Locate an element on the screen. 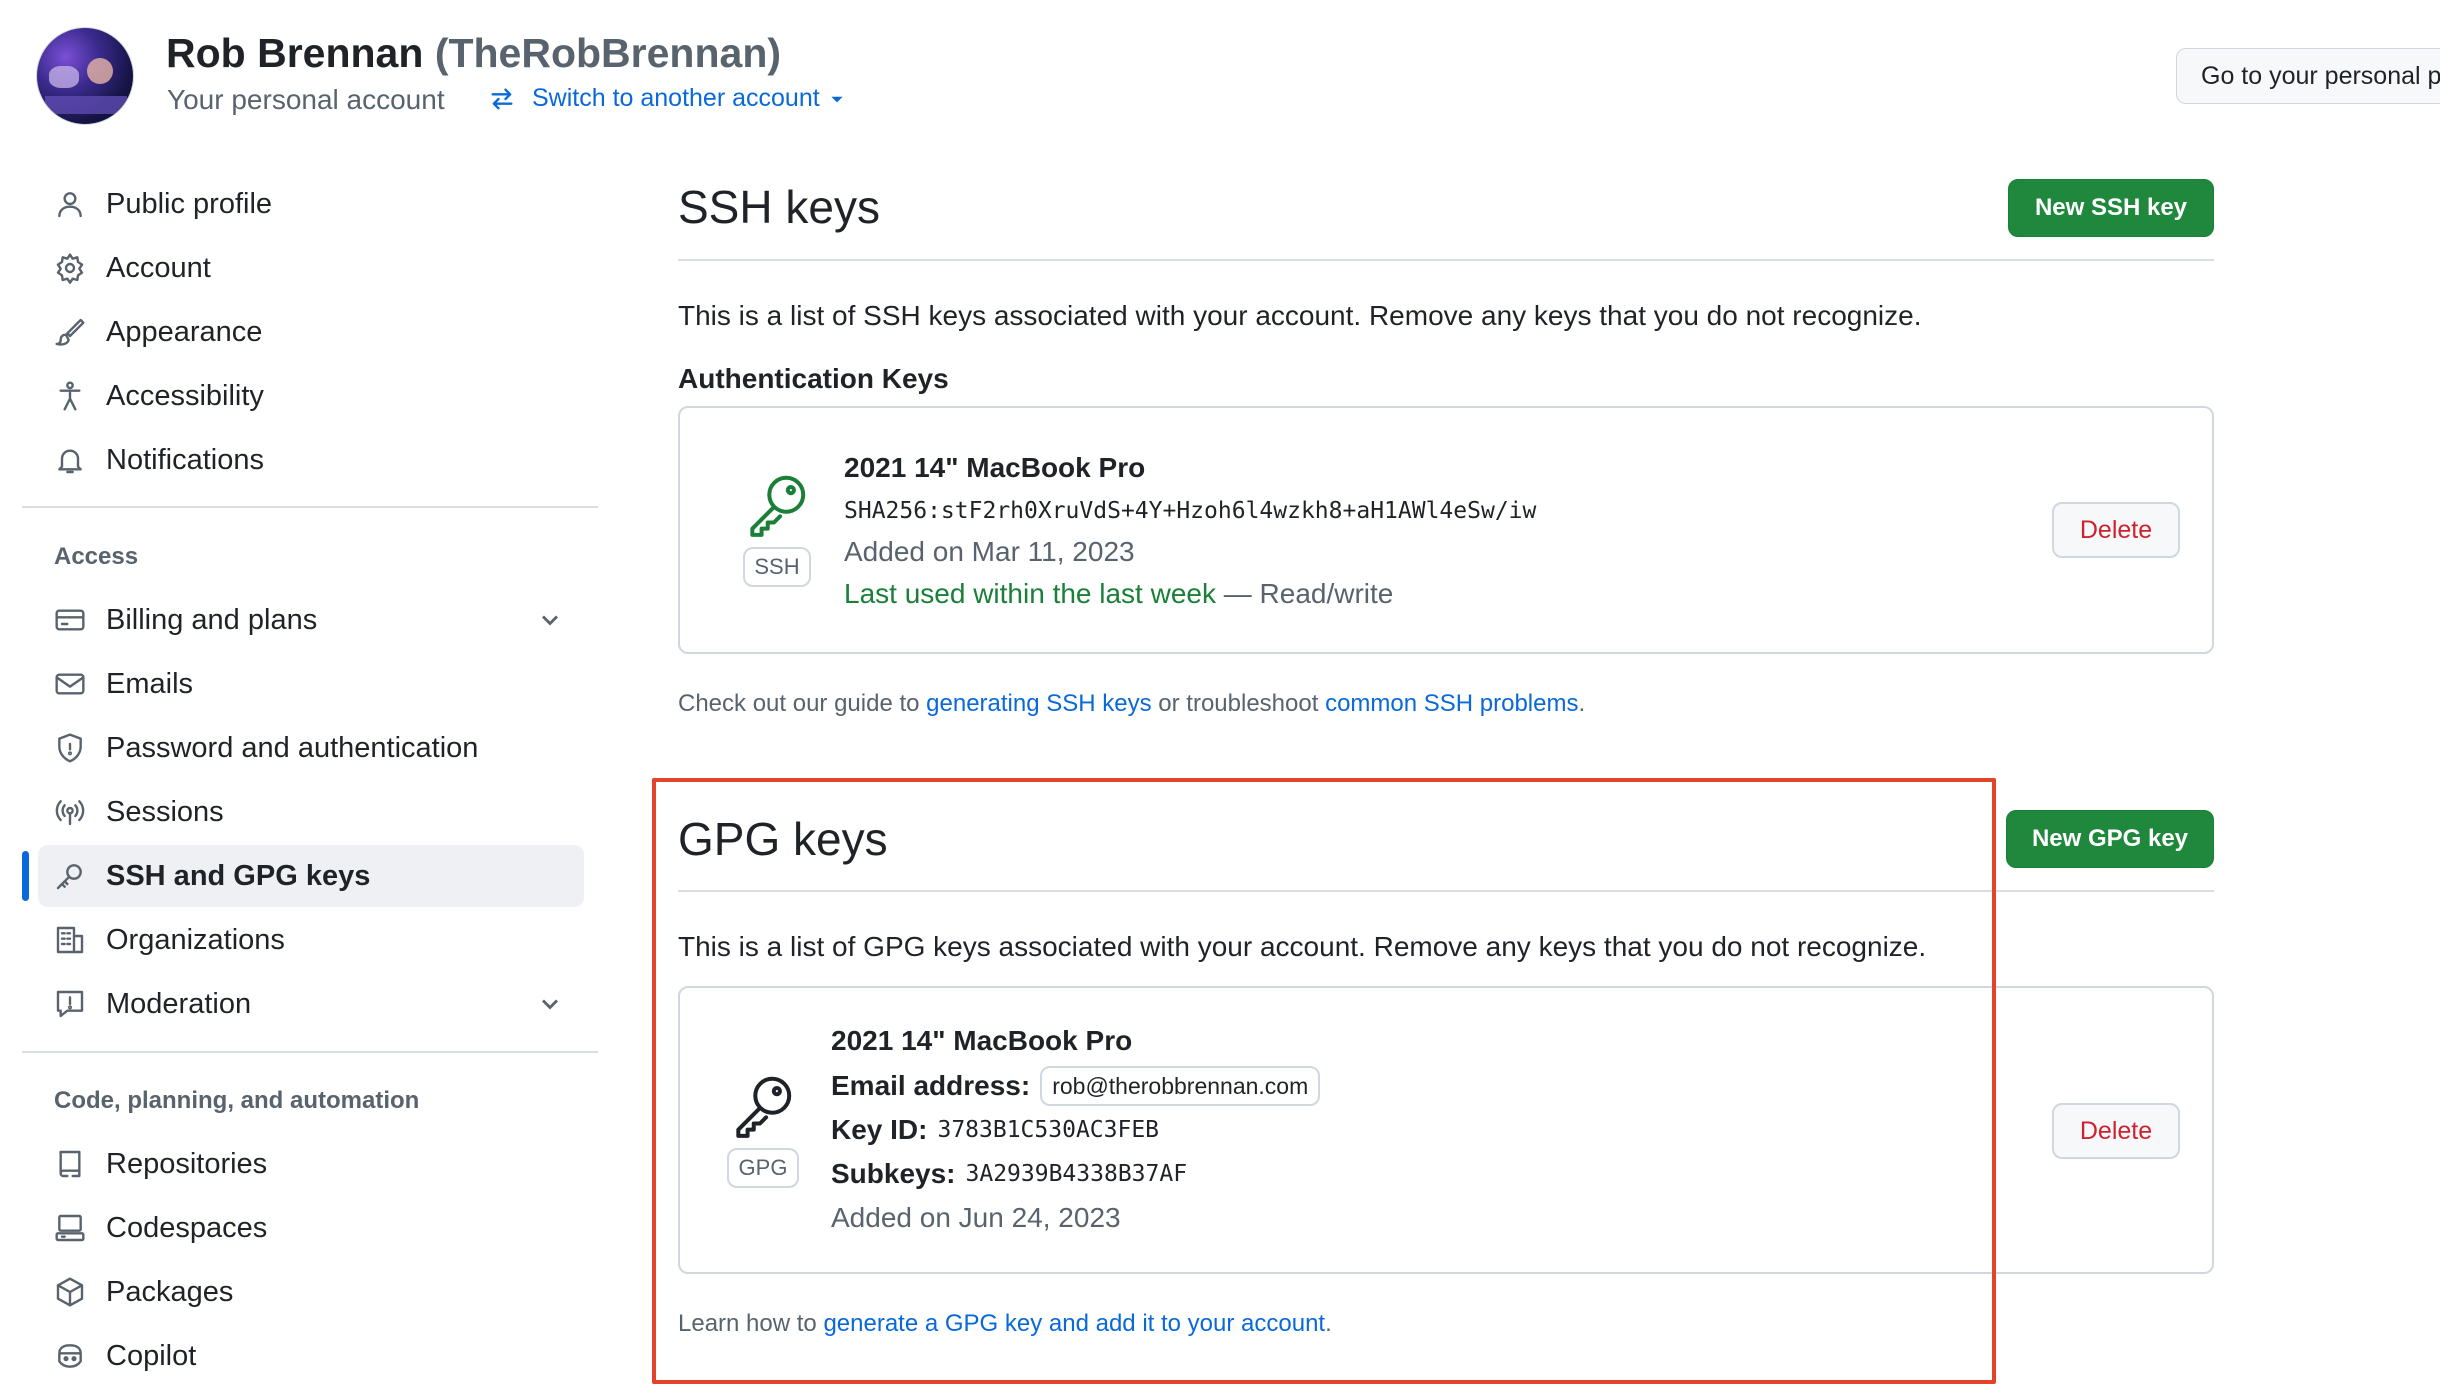 This screenshot has height=1400, width=2440. sidebar-item-label: Organizations is located at coordinates (195, 939).